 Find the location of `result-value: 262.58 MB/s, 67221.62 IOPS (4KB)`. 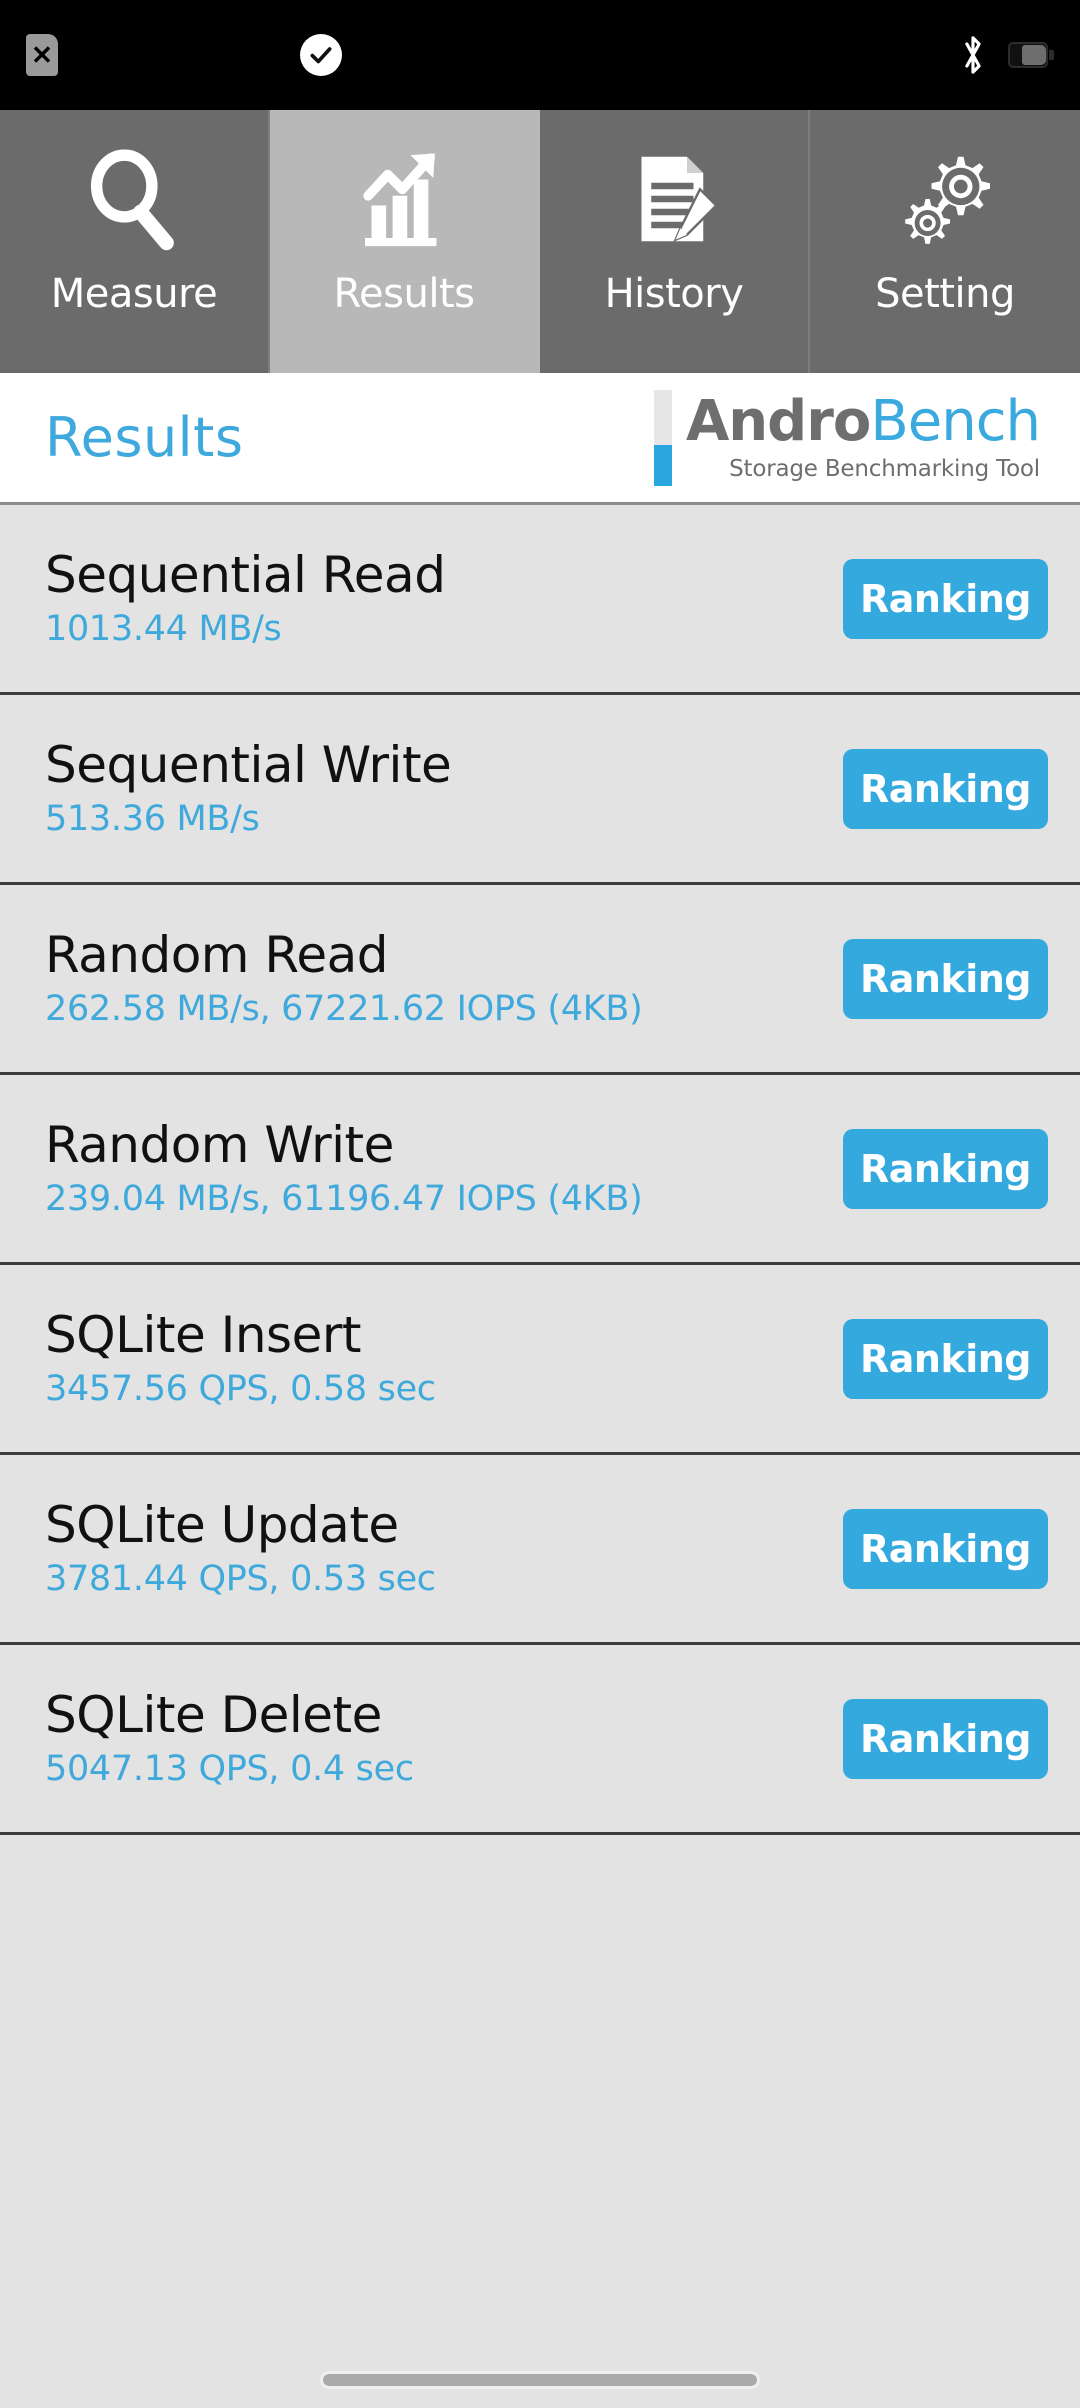

result-value: 262.58 MB/s, 67221.62 IOPS (4KB) is located at coordinates (344, 1009).